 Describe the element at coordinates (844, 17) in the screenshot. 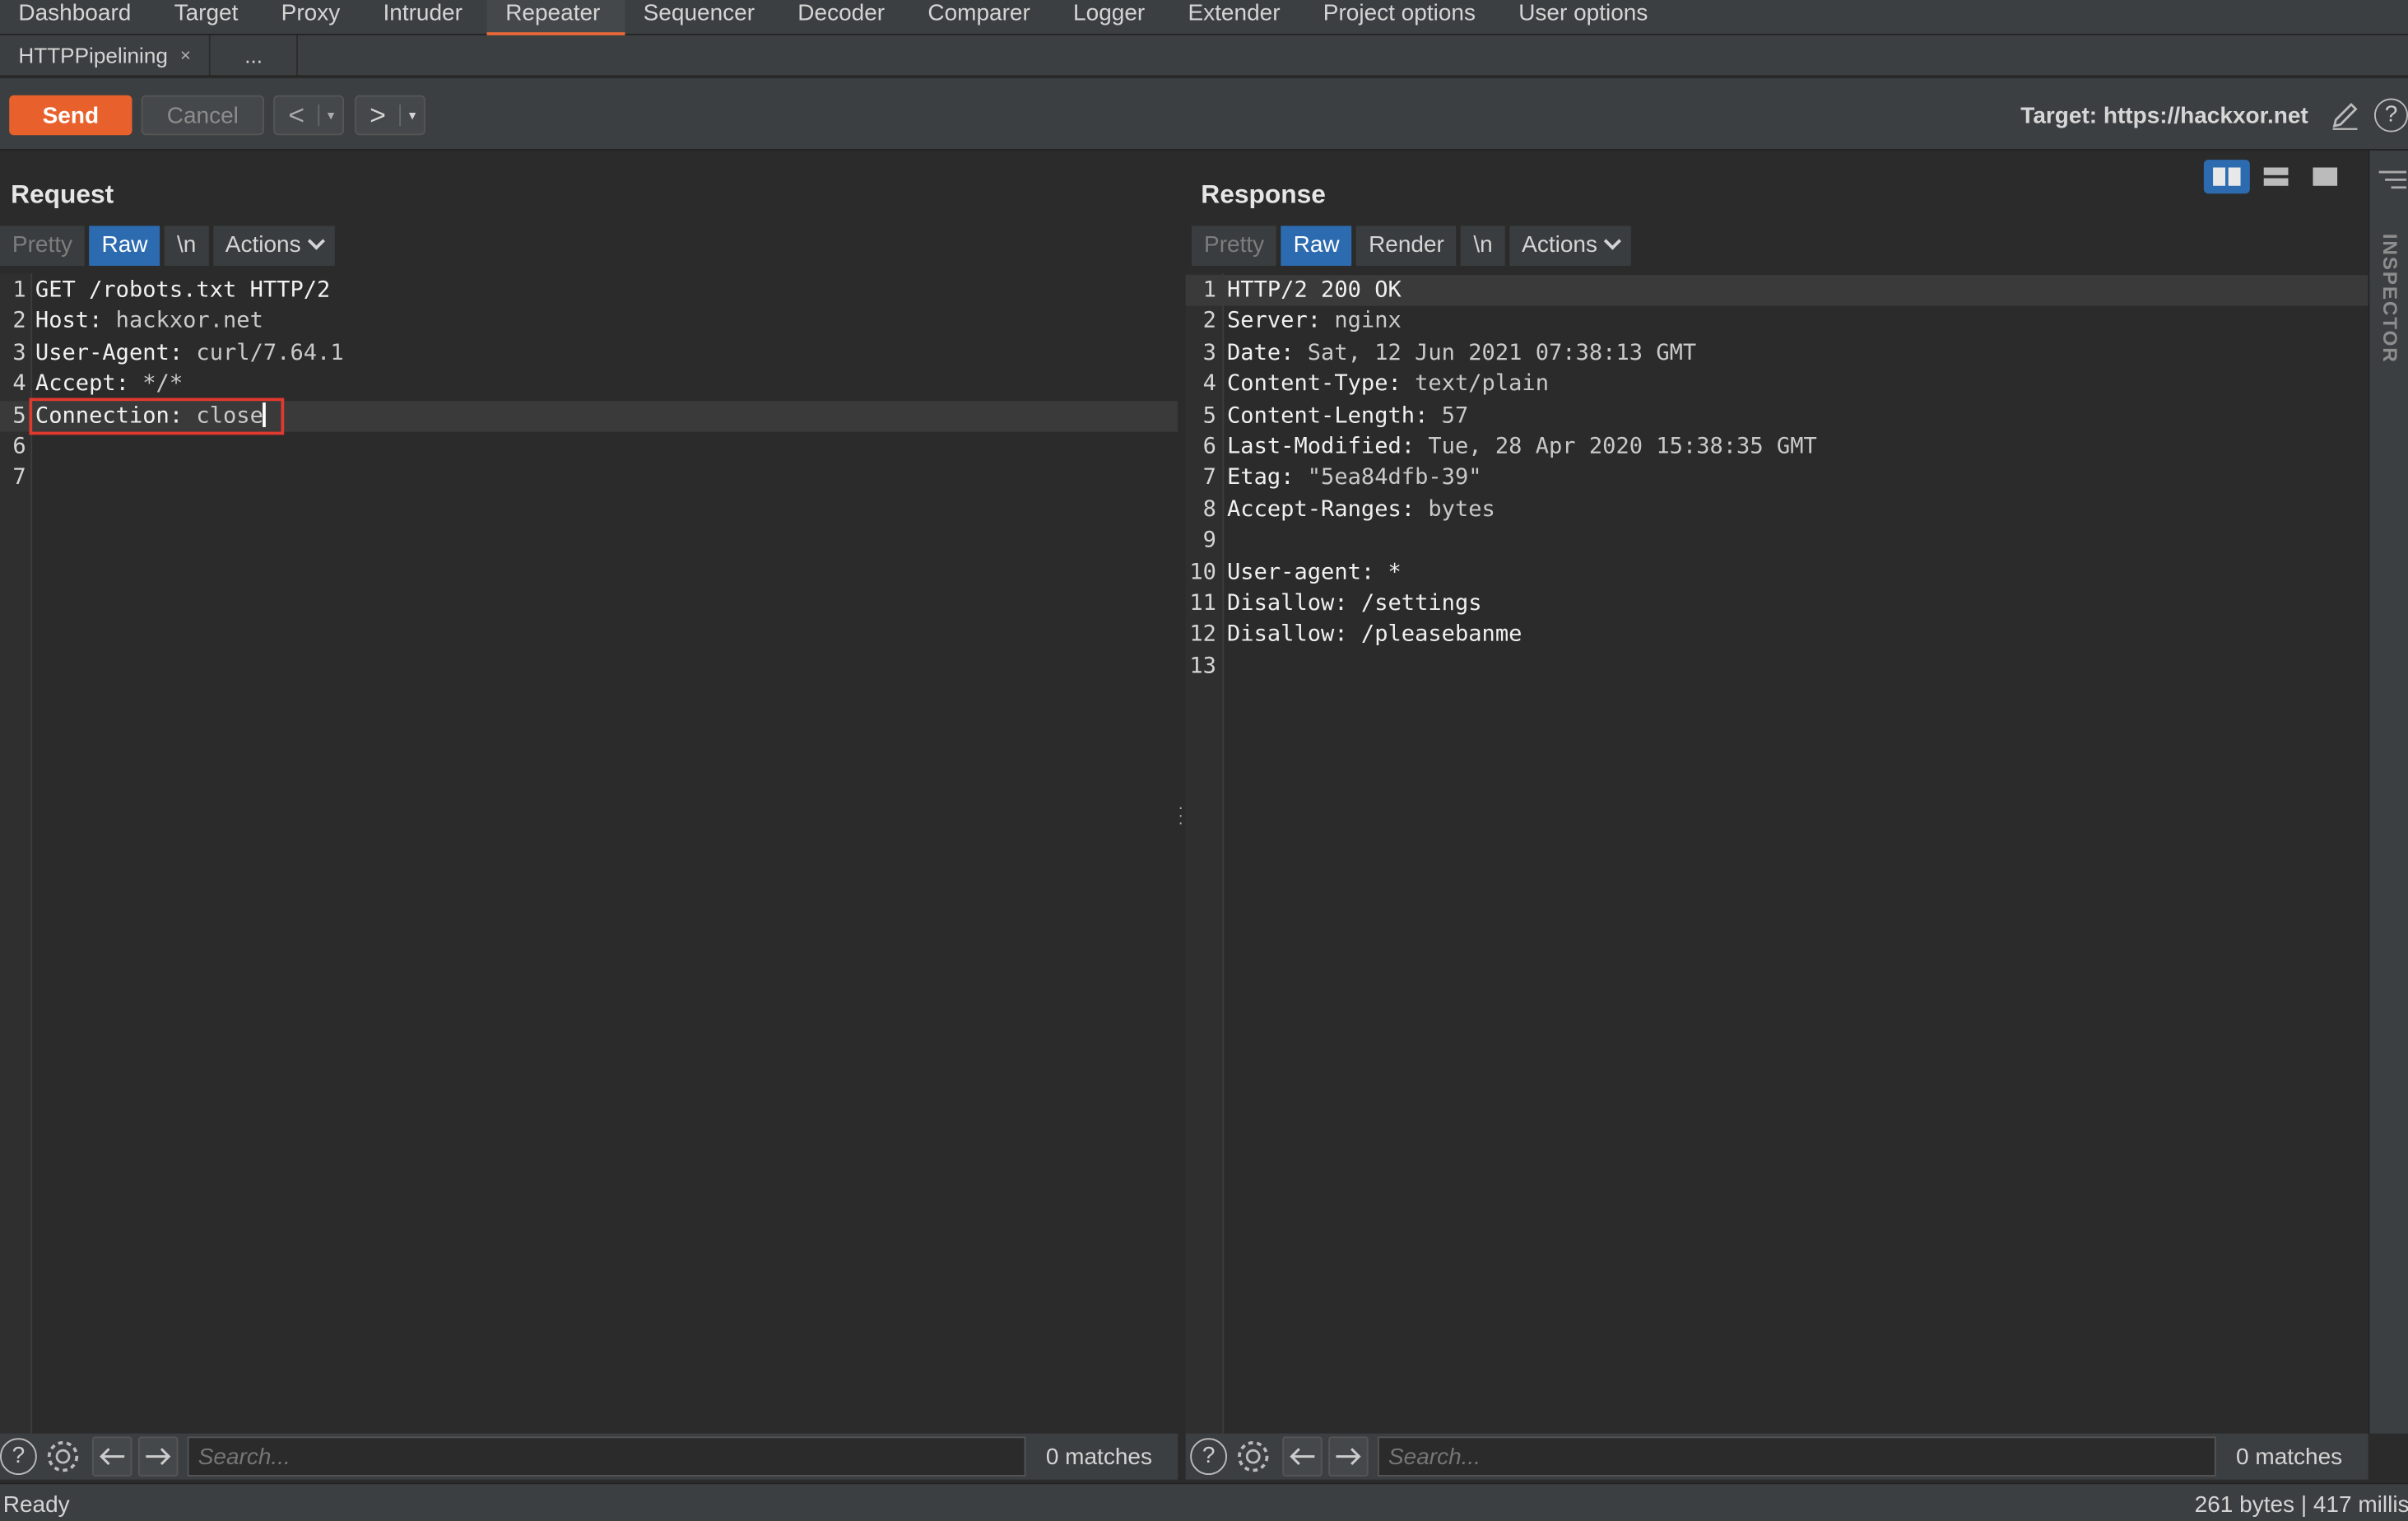

I see `tab-decoder: Decoder` at that location.